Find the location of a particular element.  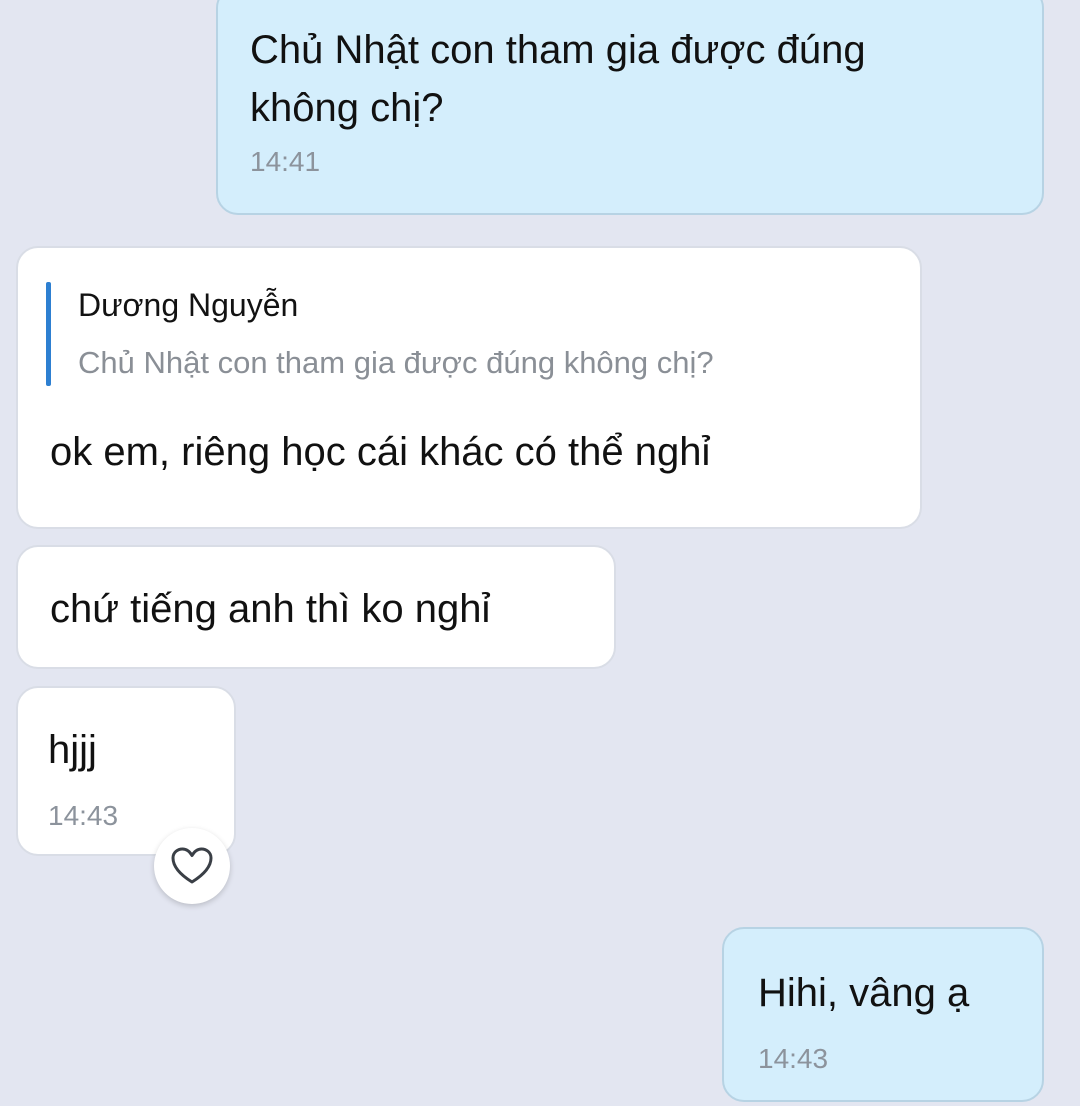

message-text: chứ tiếng anh thì ko nghỉ is located at coordinates (270, 609).